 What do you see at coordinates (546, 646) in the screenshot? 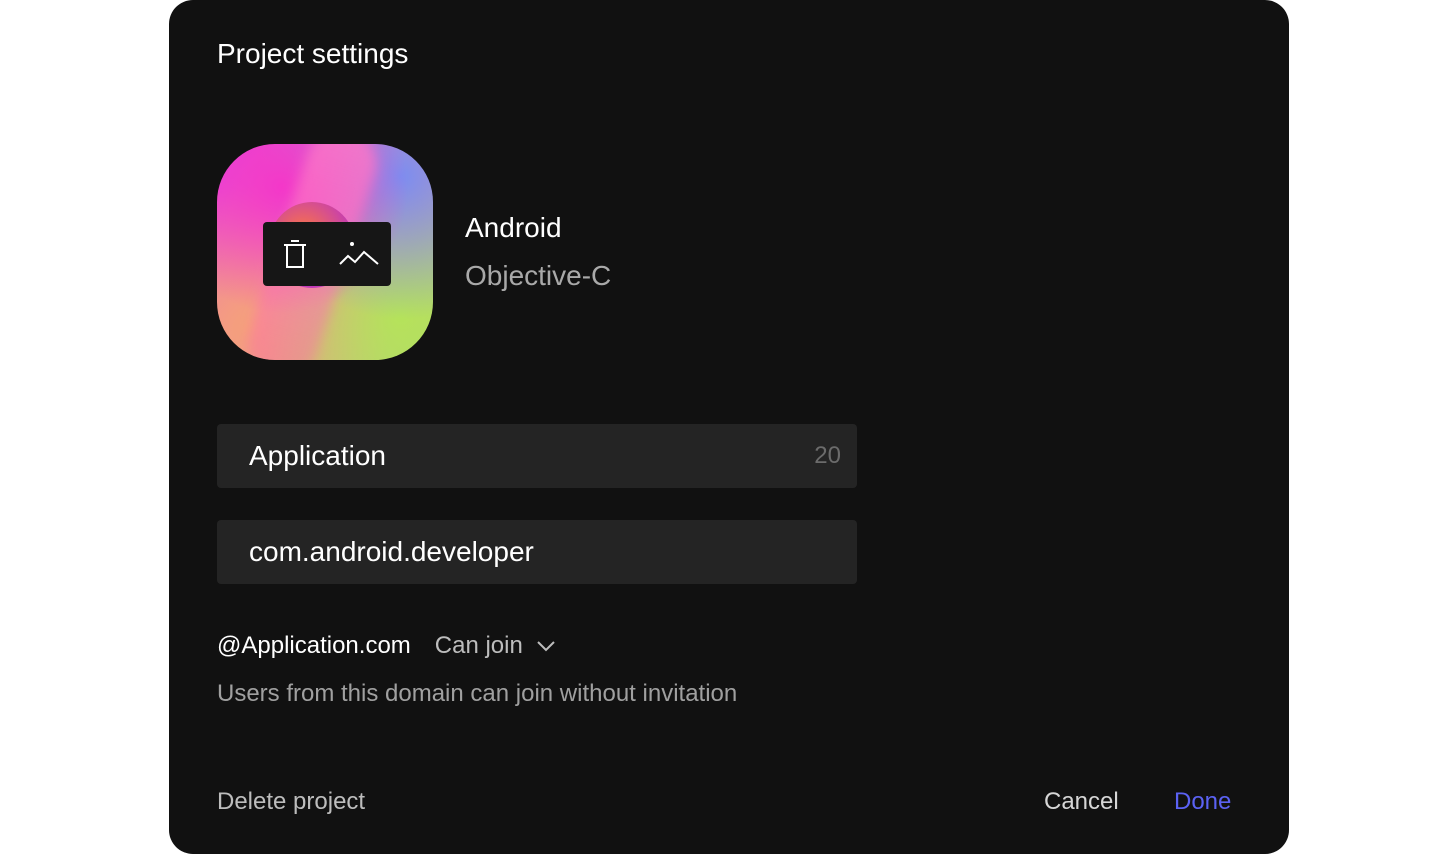
I see `chevron-down-icon` at bounding box center [546, 646].